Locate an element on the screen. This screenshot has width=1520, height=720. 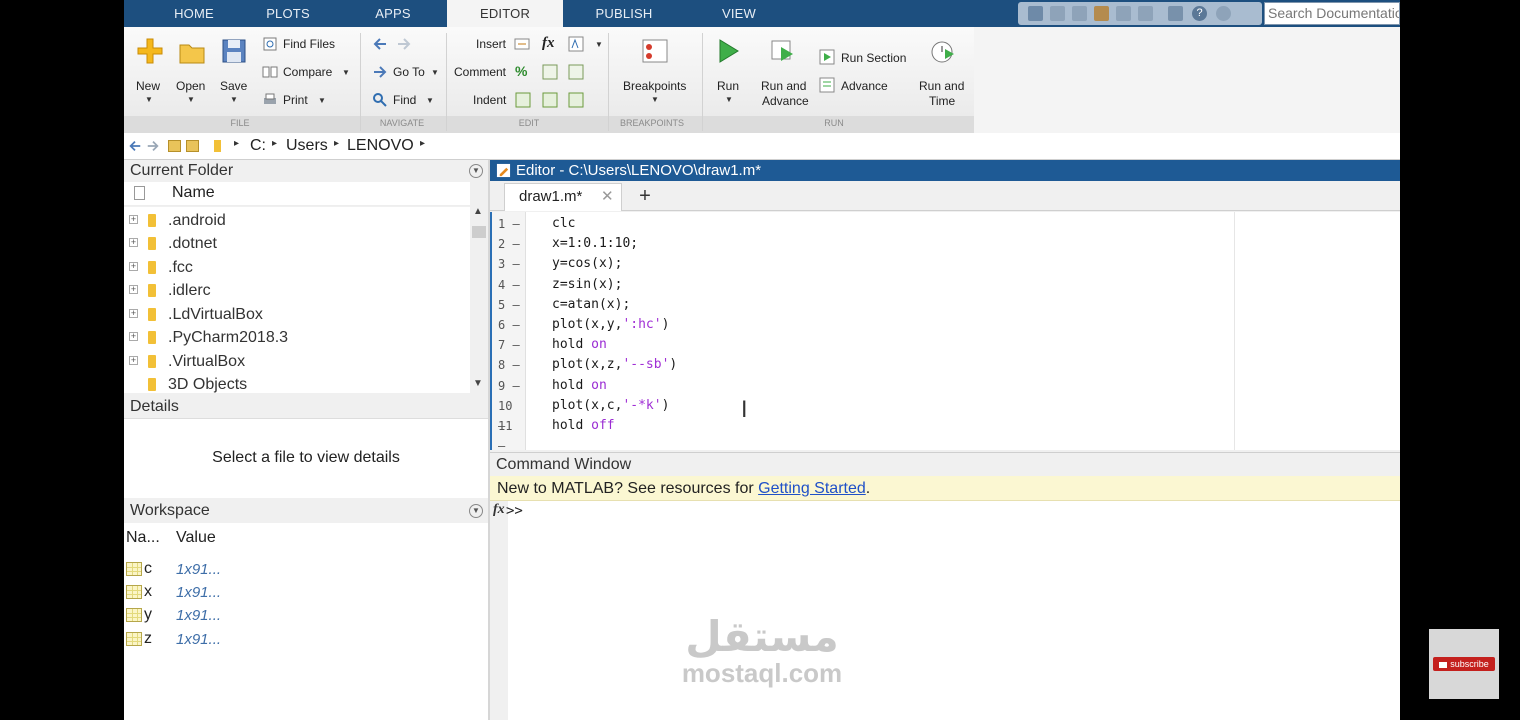
go-to-button: Go To is located at coordinates (409, 72).